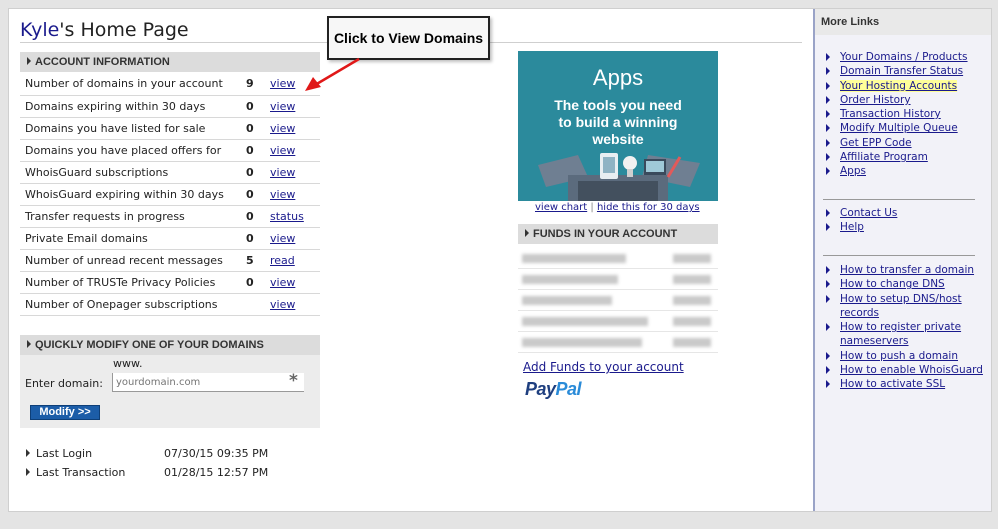  What do you see at coordinates (852, 227) in the screenshot?
I see `sidebar-link: Help` at bounding box center [852, 227].